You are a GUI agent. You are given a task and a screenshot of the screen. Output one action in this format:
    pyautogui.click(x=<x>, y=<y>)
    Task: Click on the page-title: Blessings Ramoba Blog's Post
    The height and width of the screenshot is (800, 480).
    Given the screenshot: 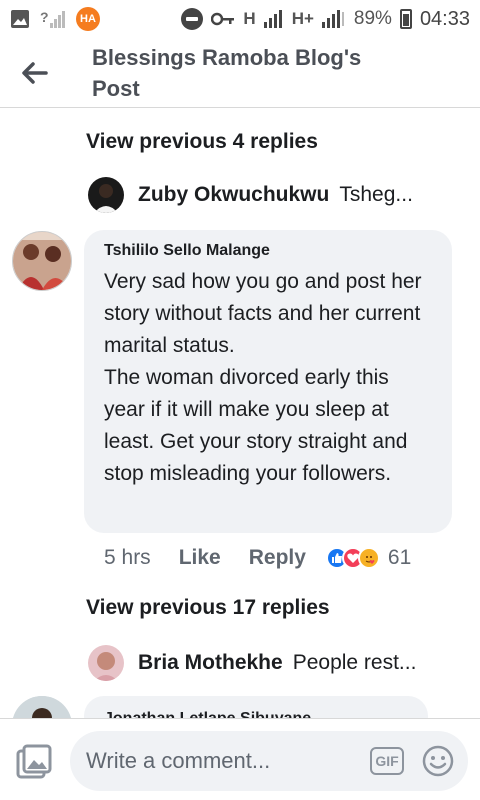 What is the action you would take?
    pyautogui.click(x=227, y=72)
    